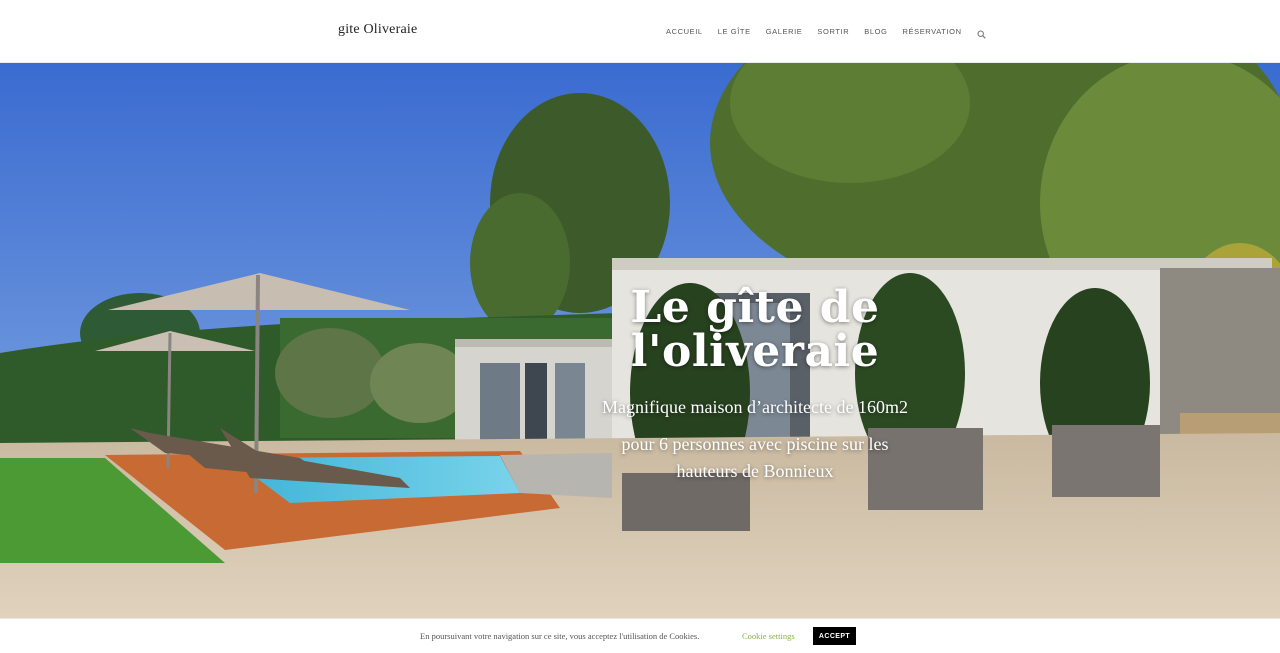  Describe the element at coordinates (684, 31) in the screenshot. I see `nav-item-accueil: ACCUEIL` at that location.